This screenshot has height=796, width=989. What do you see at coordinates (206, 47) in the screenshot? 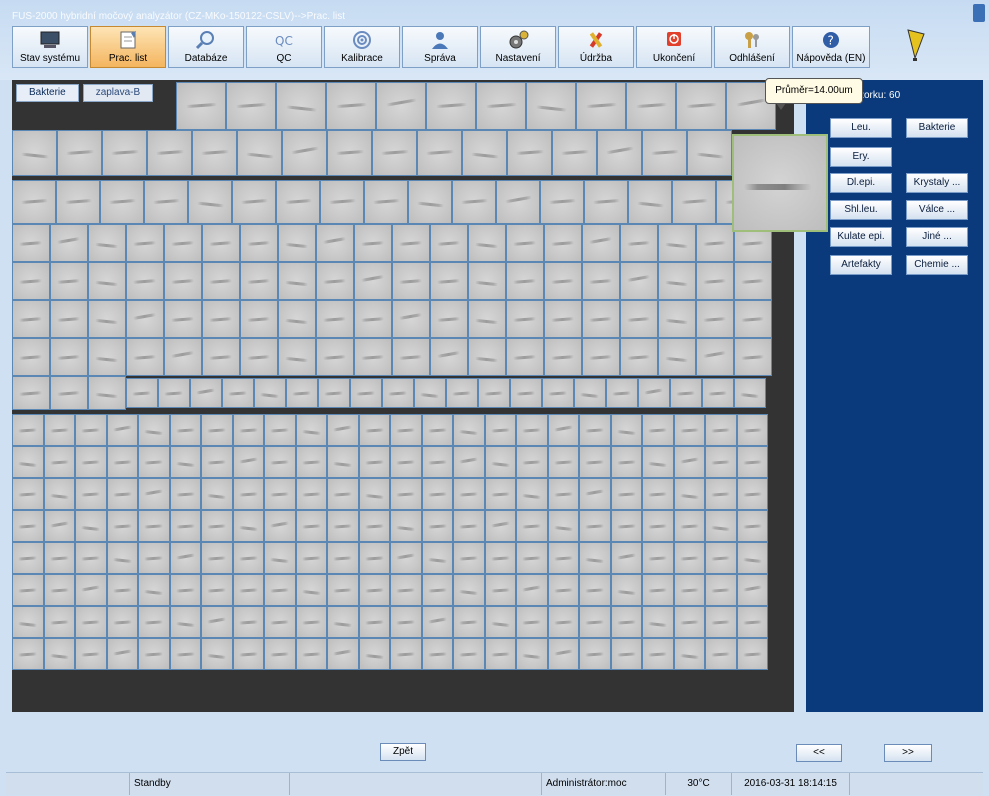
I see `toolbar-button-databaze: Databáze` at bounding box center [206, 47].